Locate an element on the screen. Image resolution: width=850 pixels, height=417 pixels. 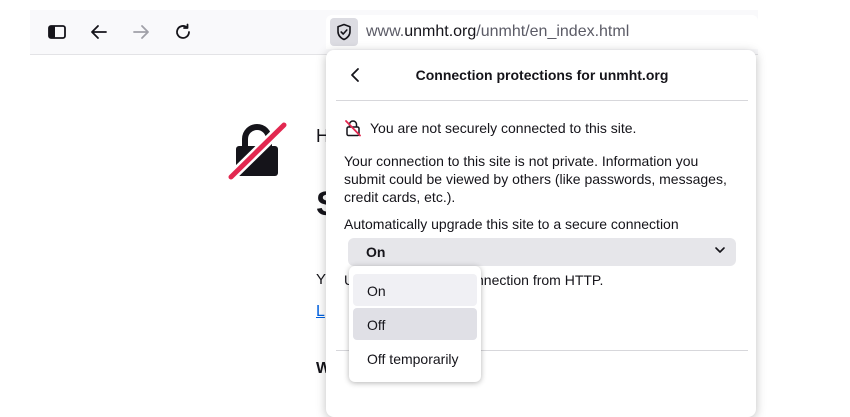
sidebar-icon is located at coordinates (57, 32).